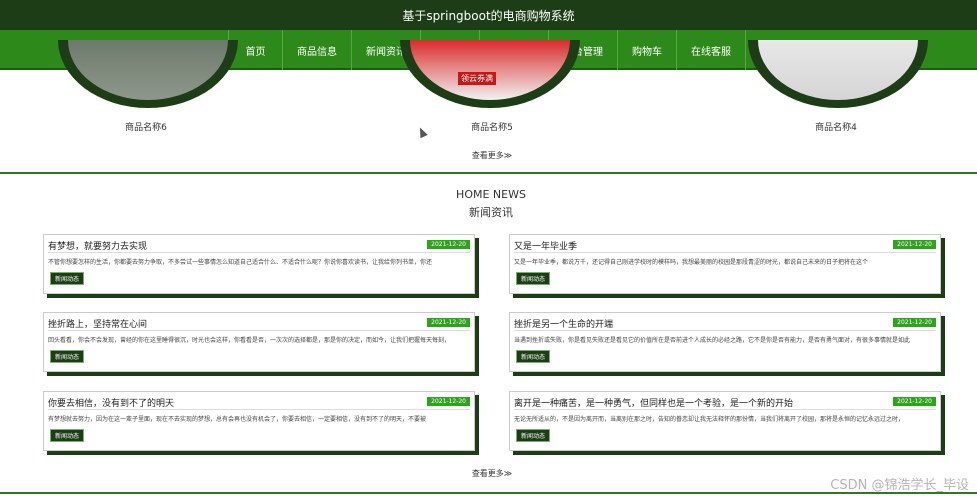 The image size is (977, 502). Describe the element at coordinates (477, 78) in the screenshot. I see `promo-label: 领云券满` at that location.